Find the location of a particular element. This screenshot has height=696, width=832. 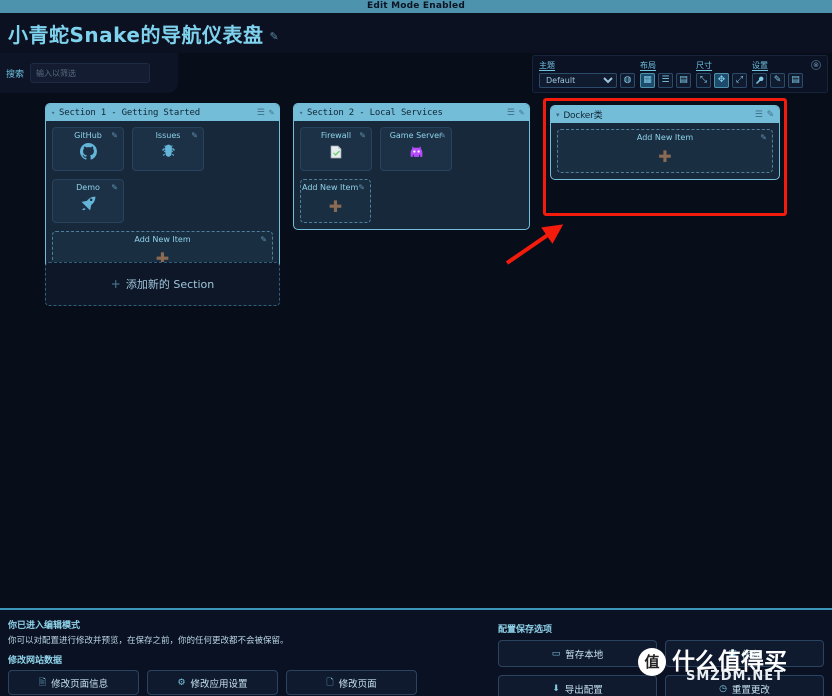

page-info-icon: 🖹 is located at coordinates (42, 682).